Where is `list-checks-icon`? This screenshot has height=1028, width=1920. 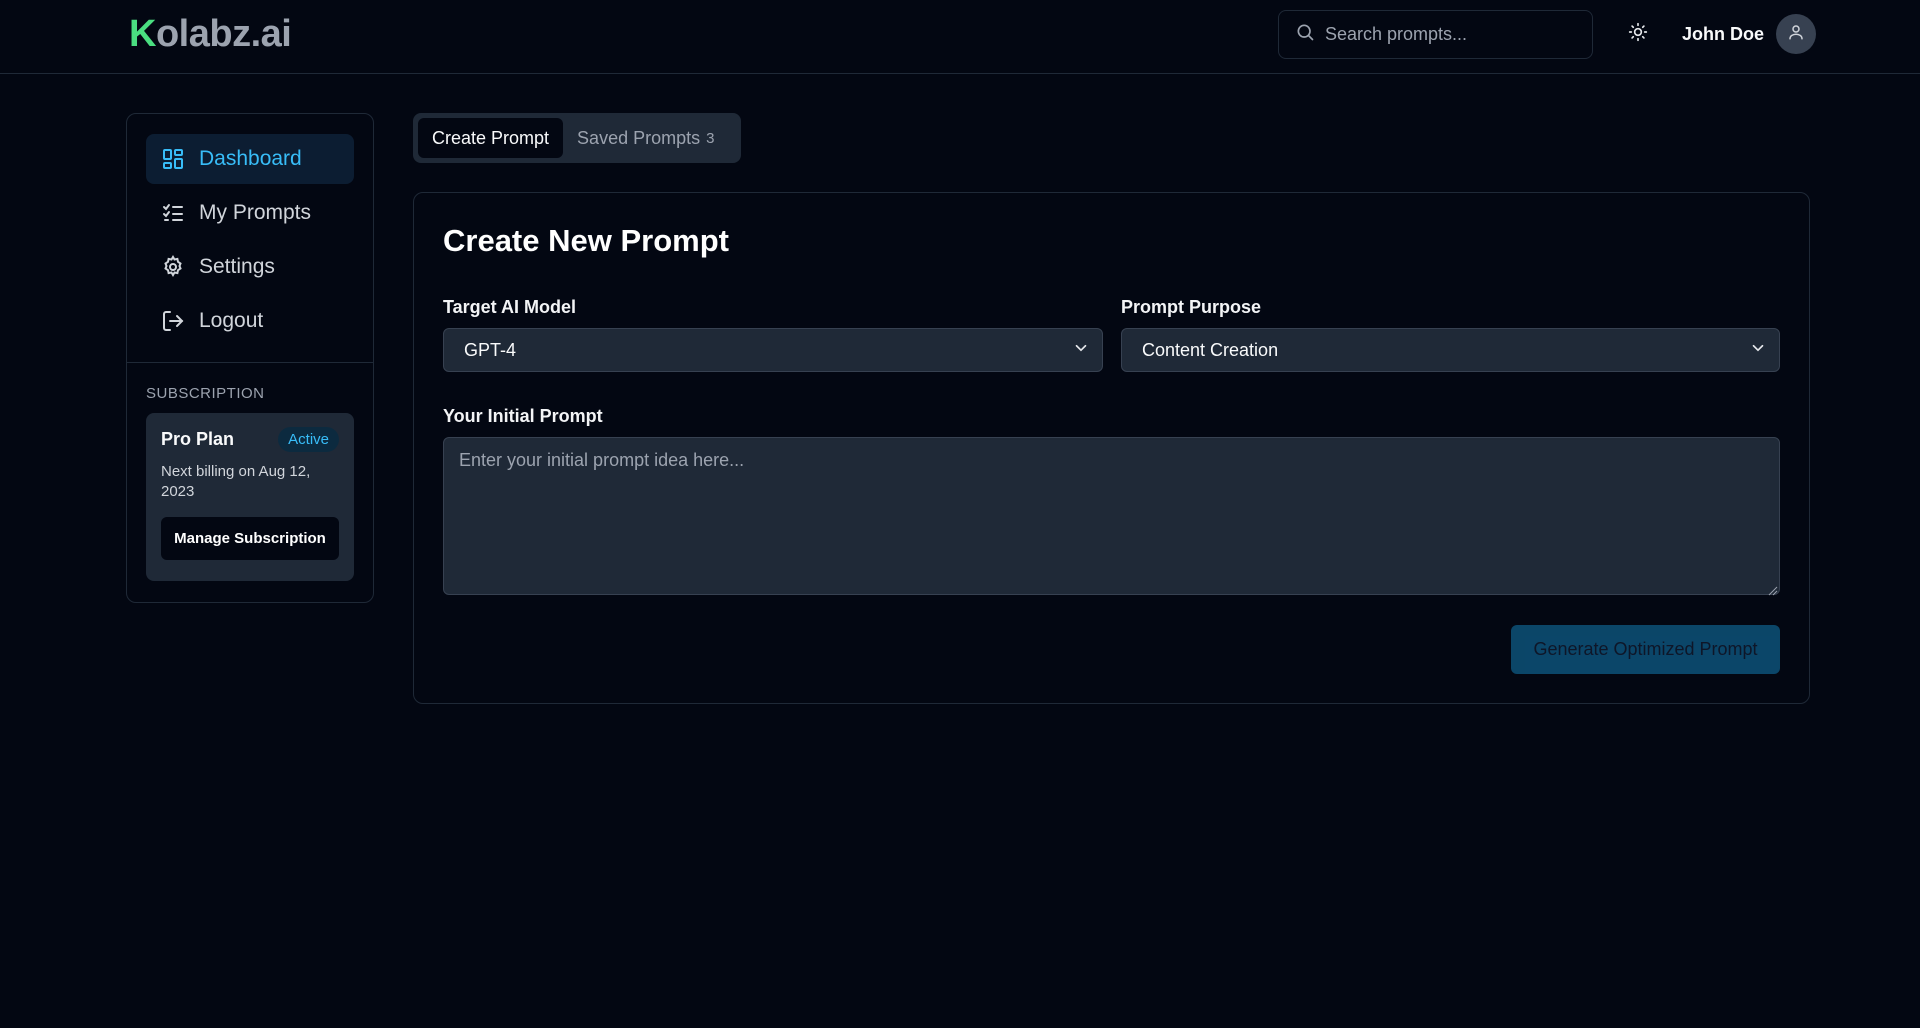
list-checks-icon is located at coordinates (173, 213).